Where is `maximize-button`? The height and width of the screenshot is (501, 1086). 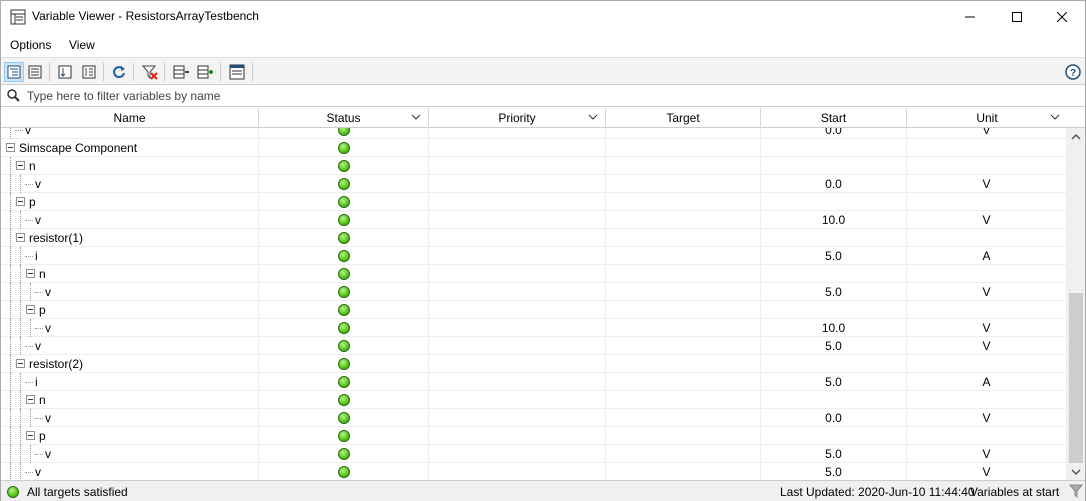 maximize-button is located at coordinates (1017, 16).